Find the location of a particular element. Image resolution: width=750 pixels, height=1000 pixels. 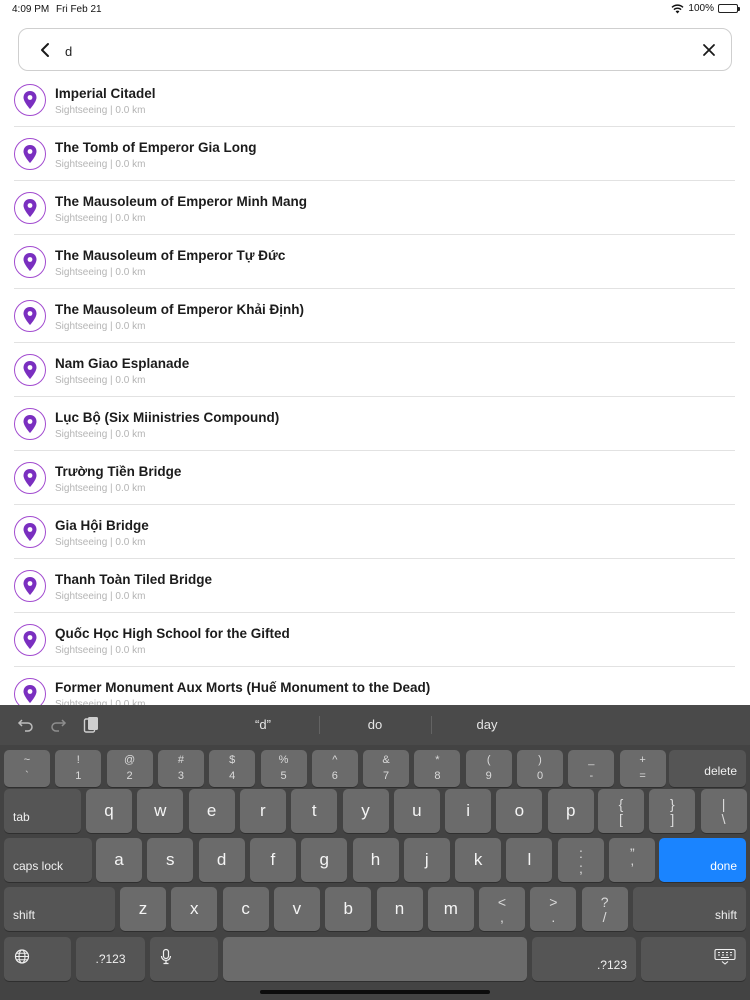

hide-keyboard-key is located at coordinates (693, 959).